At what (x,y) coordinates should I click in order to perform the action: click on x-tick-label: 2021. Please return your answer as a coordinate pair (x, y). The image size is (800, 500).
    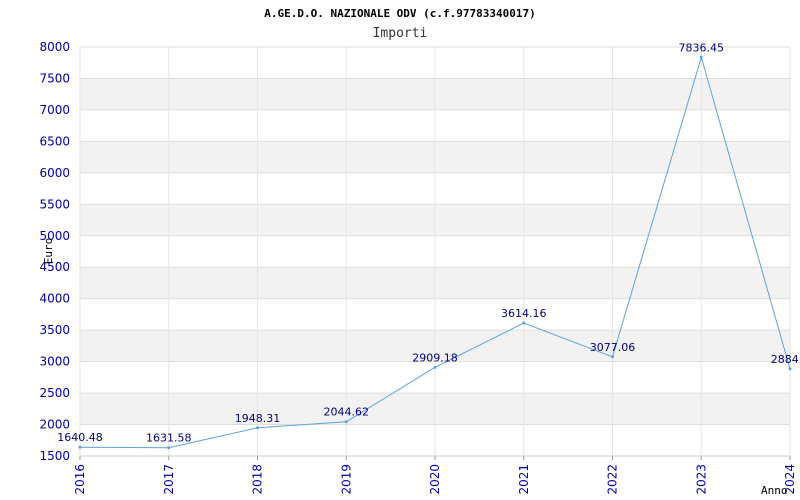
    Looking at the image, I should click on (524, 479).